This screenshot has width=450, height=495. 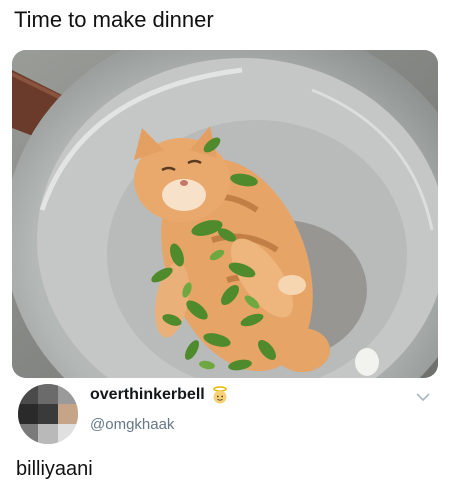 What do you see at coordinates (147, 395) in the screenshot?
I see `display-name: overthinkerbell` at bounding box center [147, 395].